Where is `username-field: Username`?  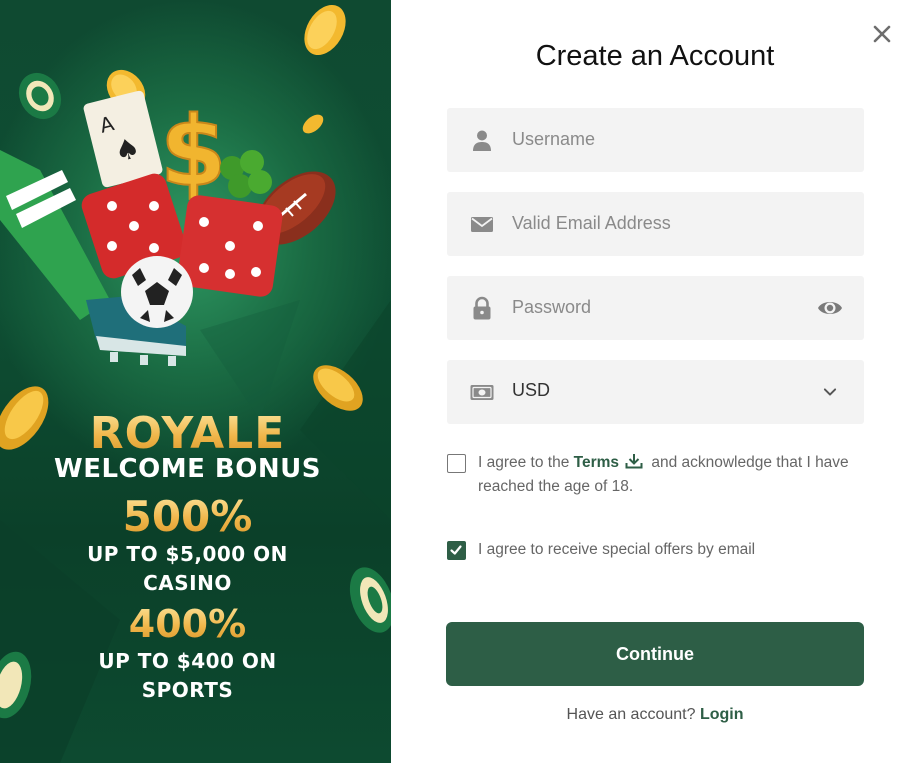 username-field: Username is located at coordinates (655, 140).